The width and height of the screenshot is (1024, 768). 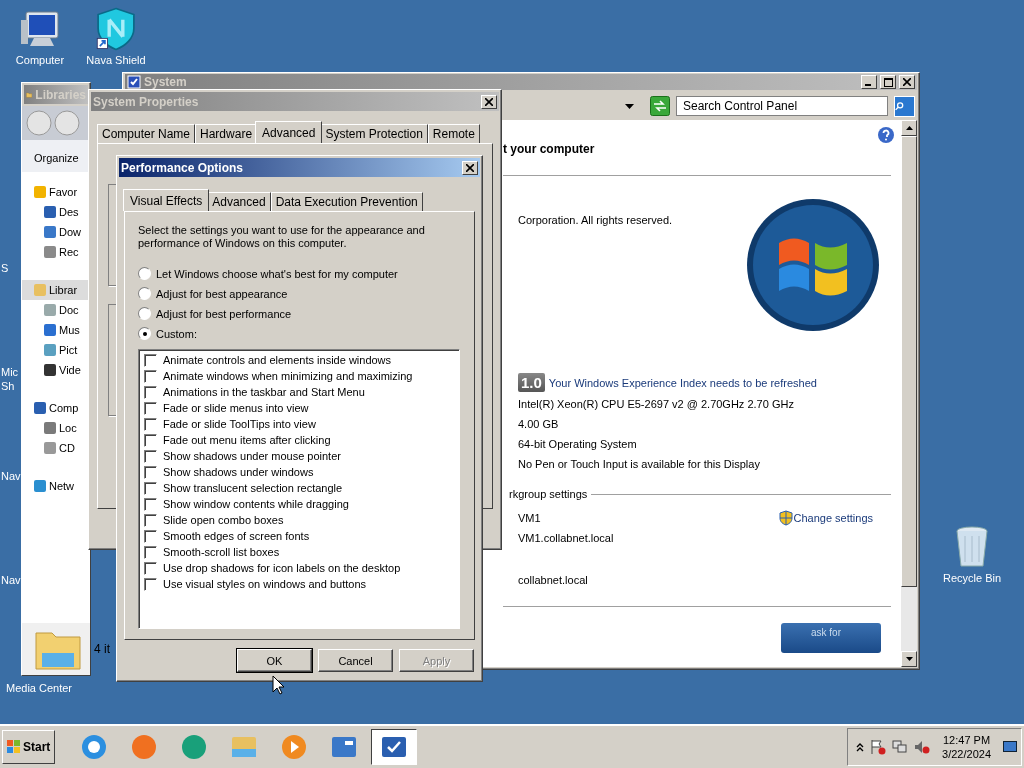 What do you see at coordinates (274, 660) in the screenshot?
I see `dialog-button: OK` at bounding box center [274, 660].